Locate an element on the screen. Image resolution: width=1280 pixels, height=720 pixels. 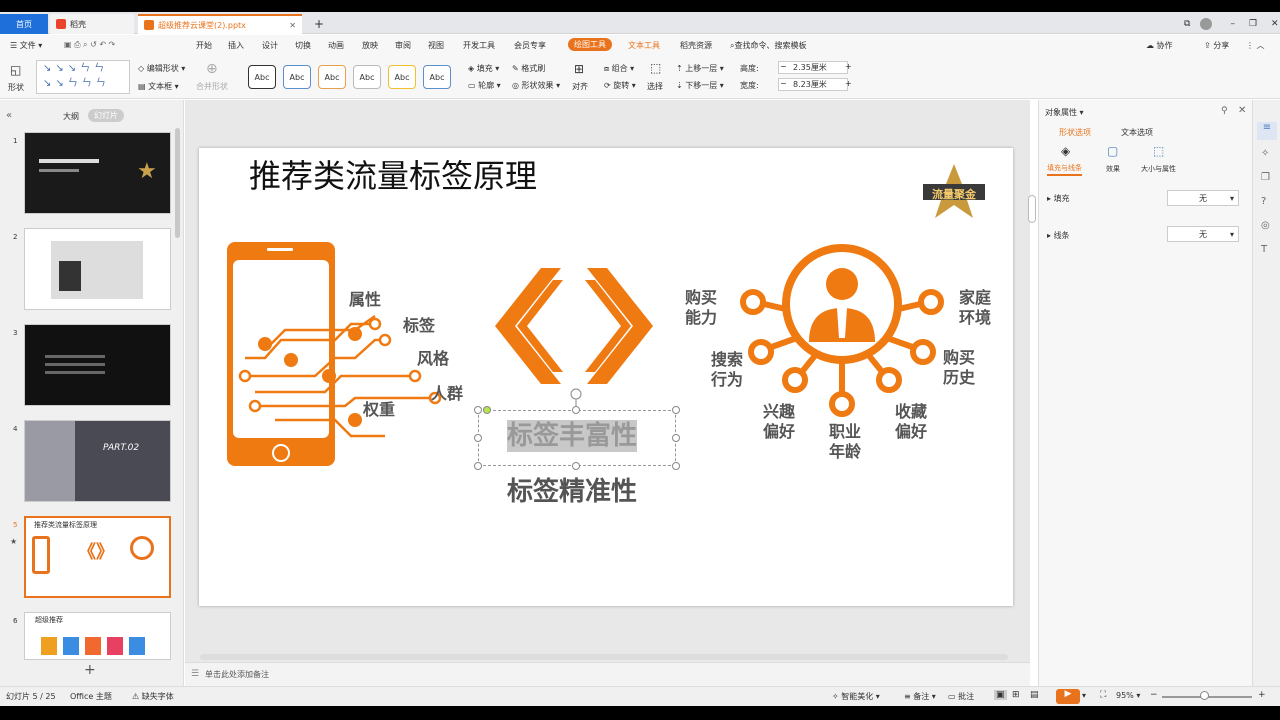
fill-button: ◈ 填充 ▾ is located at coordinates (483, 68).